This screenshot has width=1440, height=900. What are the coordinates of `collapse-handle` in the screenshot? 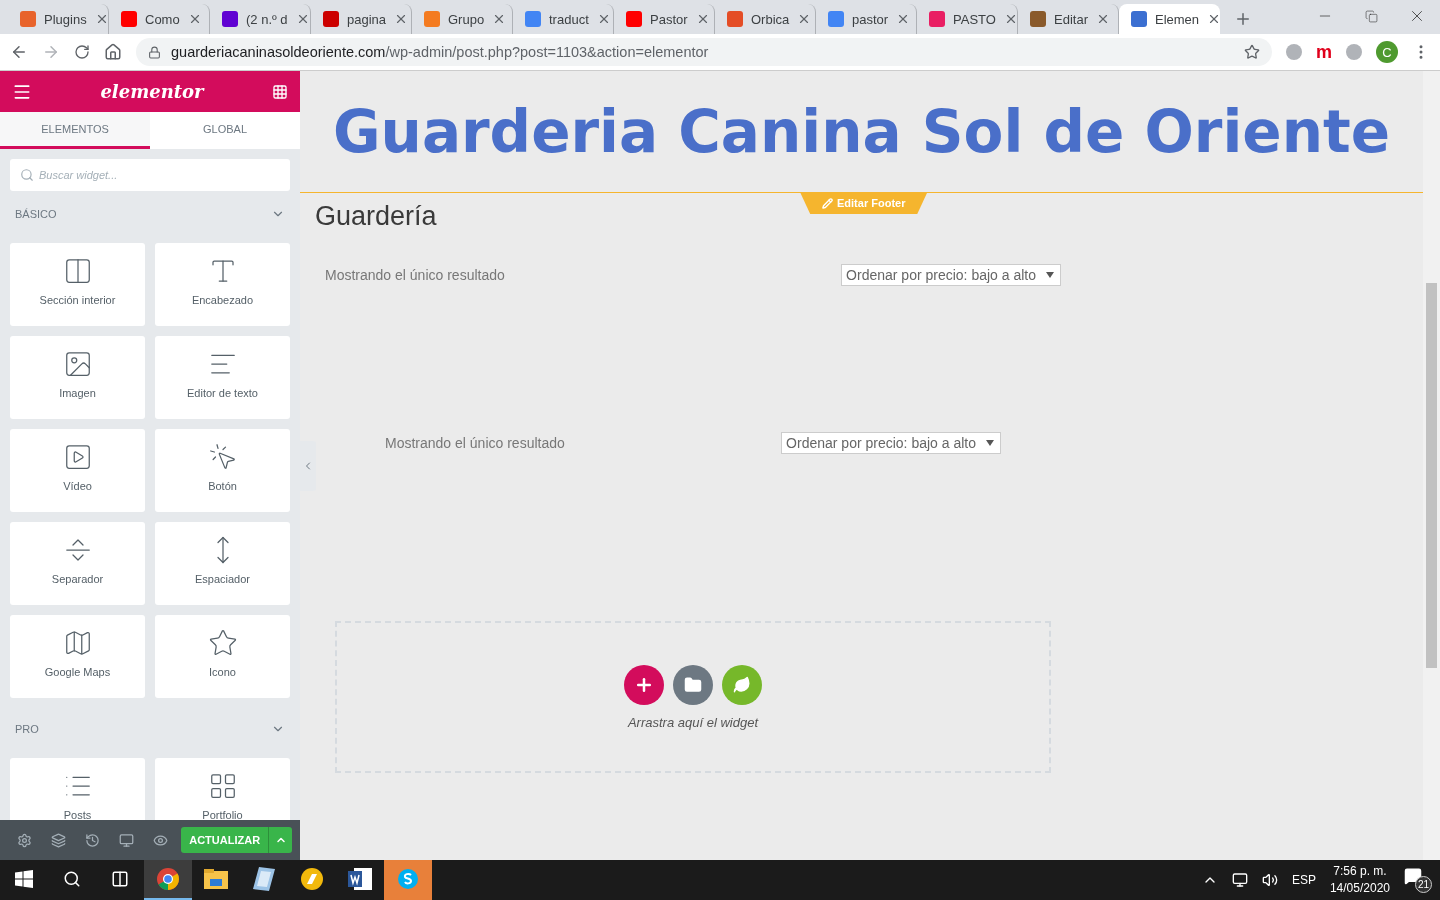 It's located at (308, 466).